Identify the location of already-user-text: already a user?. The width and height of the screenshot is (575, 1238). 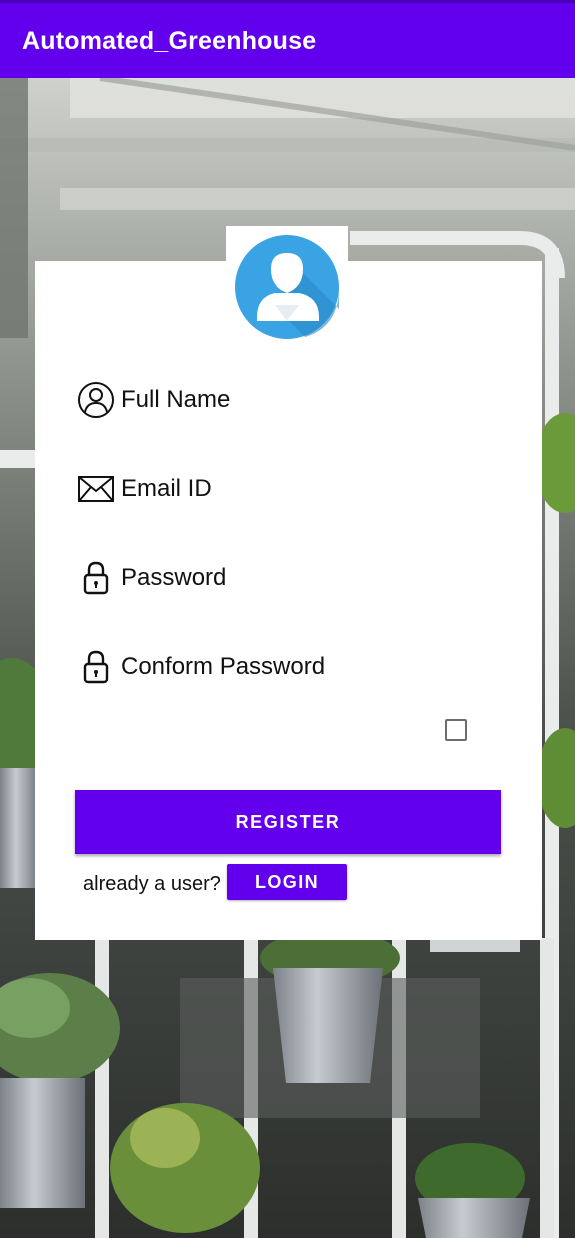
(152, 884).